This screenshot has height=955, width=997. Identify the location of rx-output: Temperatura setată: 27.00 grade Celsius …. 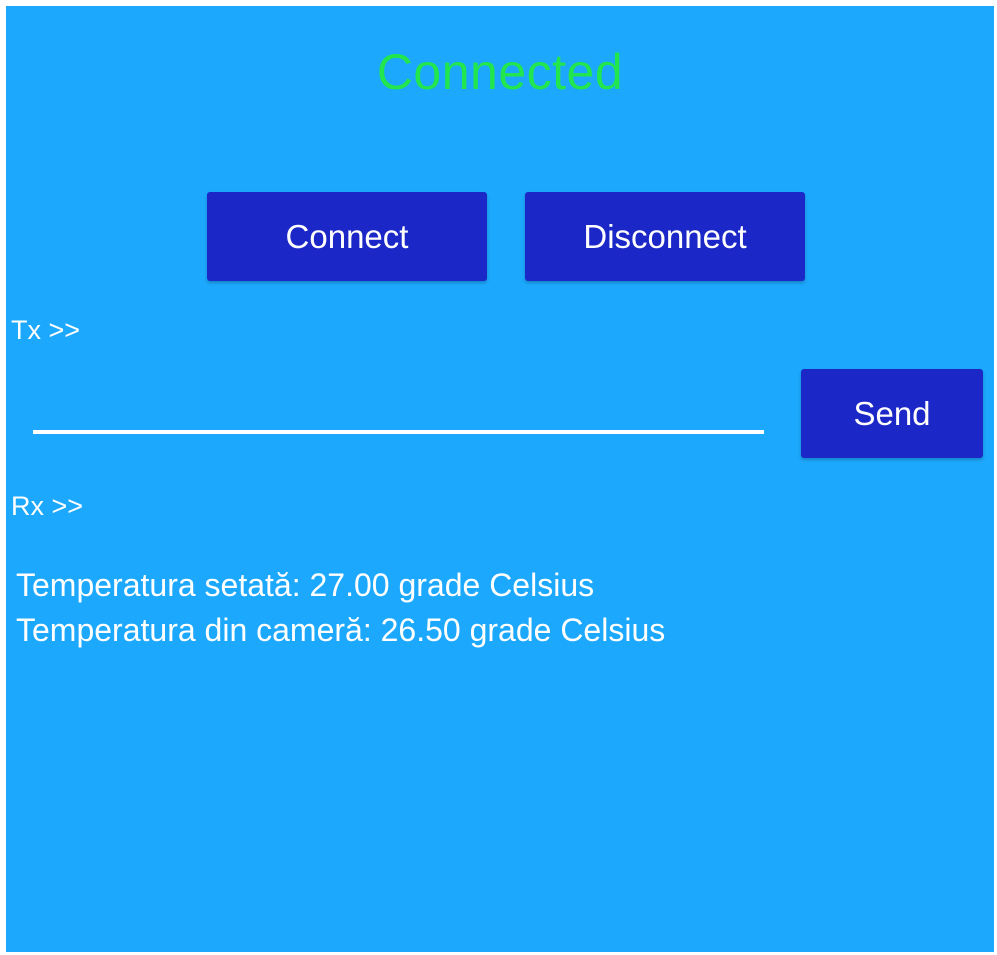
(340, 608).